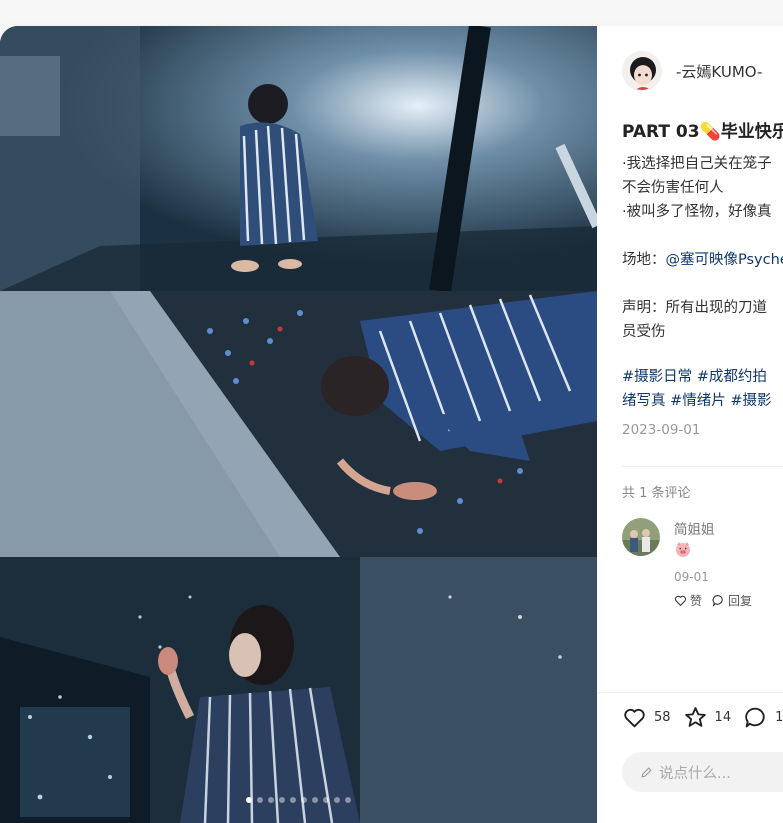 Image resolution: width=783 pixels, height=823 pixels. I want to click on desc-line: ·被叫多了怪物，好像真, so click(697, 212).